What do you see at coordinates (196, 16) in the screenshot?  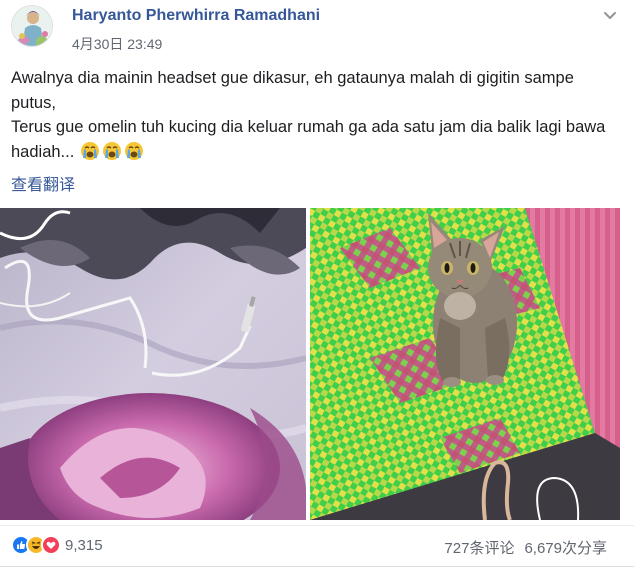 I see `author-name: Haryanto Pherwhirra Ramadhani` at bounding box center [196, 16].